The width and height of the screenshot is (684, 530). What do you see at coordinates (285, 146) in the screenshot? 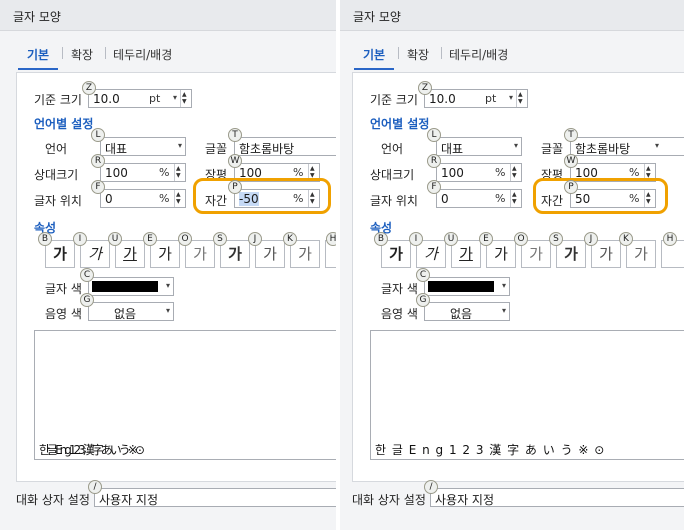
I see `font-select: 함초롬바탕` at bounding box center [285, 146].